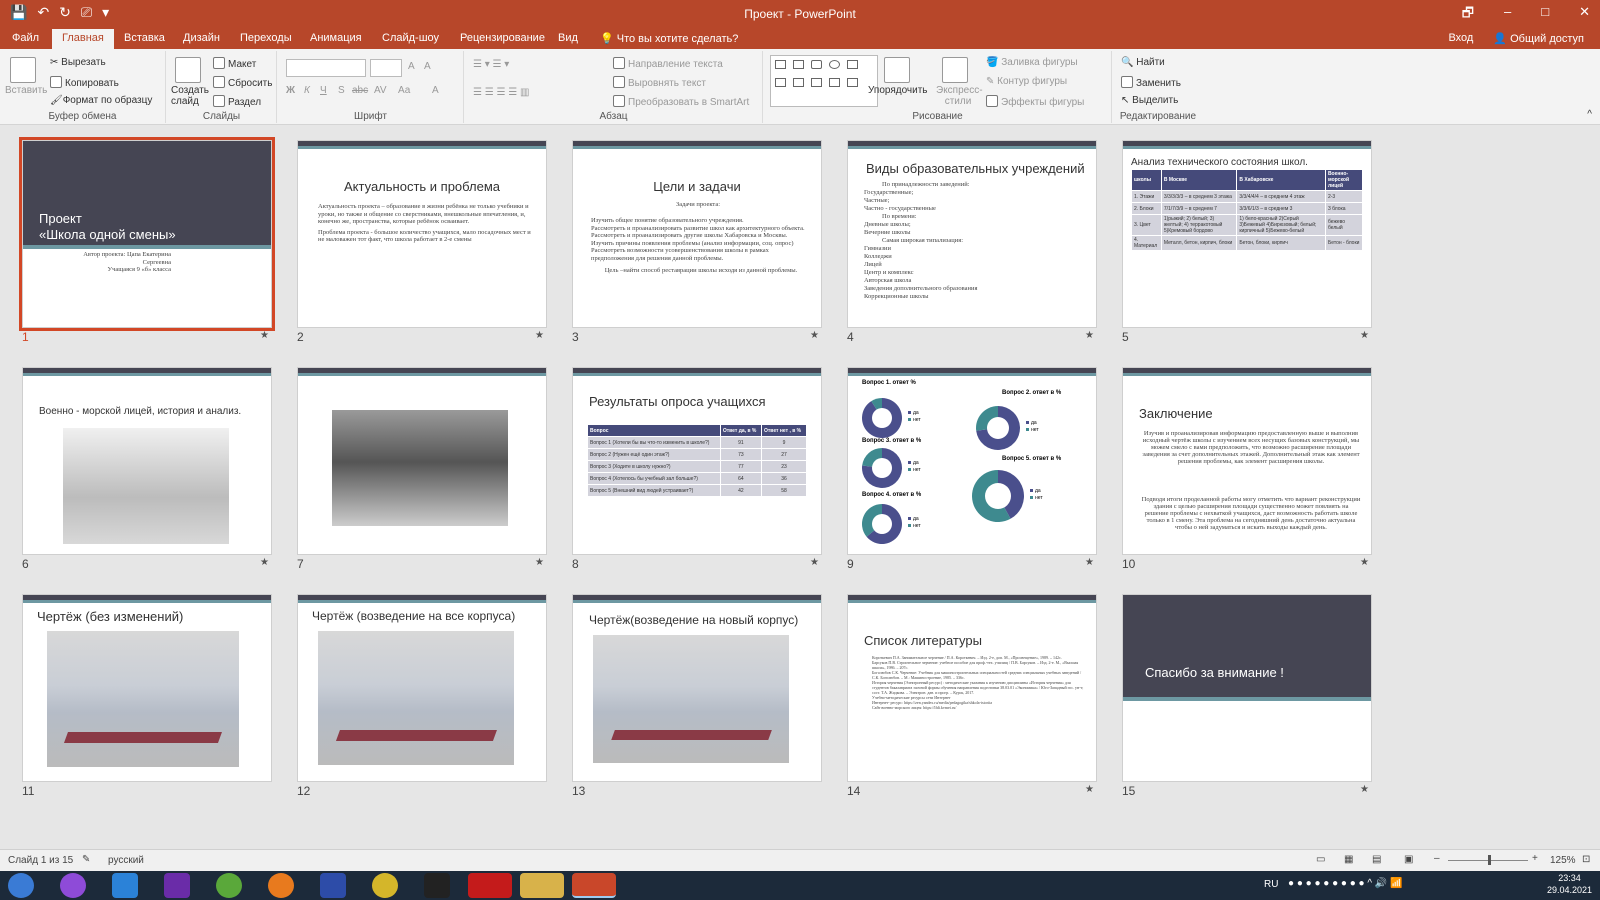 This screenshot has height=900, width=1600. What do you see at coordinates (1149, 100) in the screenshot?
I see `select-button: ↖ Выделить` at bounding box center [1149, 100].